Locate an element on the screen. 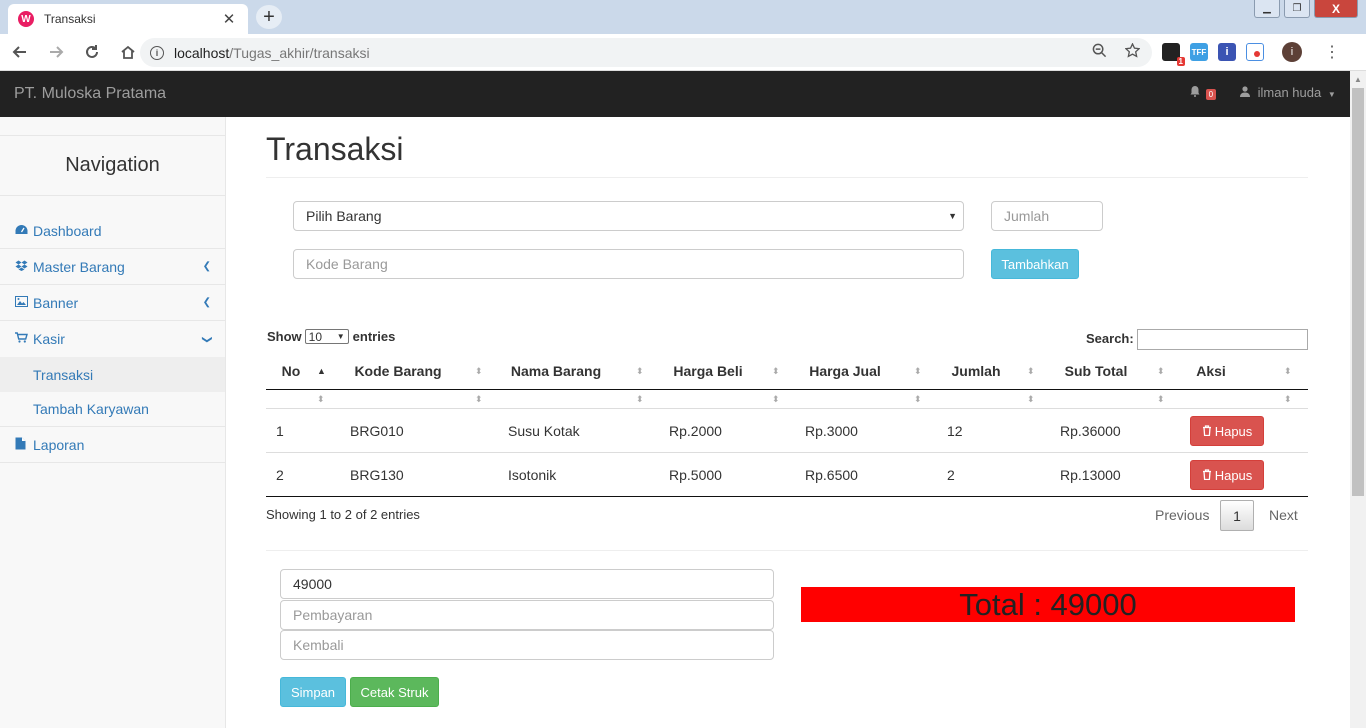 The image size is (1366, 728). total-input: 49000 is located at coordinates (527, 584).